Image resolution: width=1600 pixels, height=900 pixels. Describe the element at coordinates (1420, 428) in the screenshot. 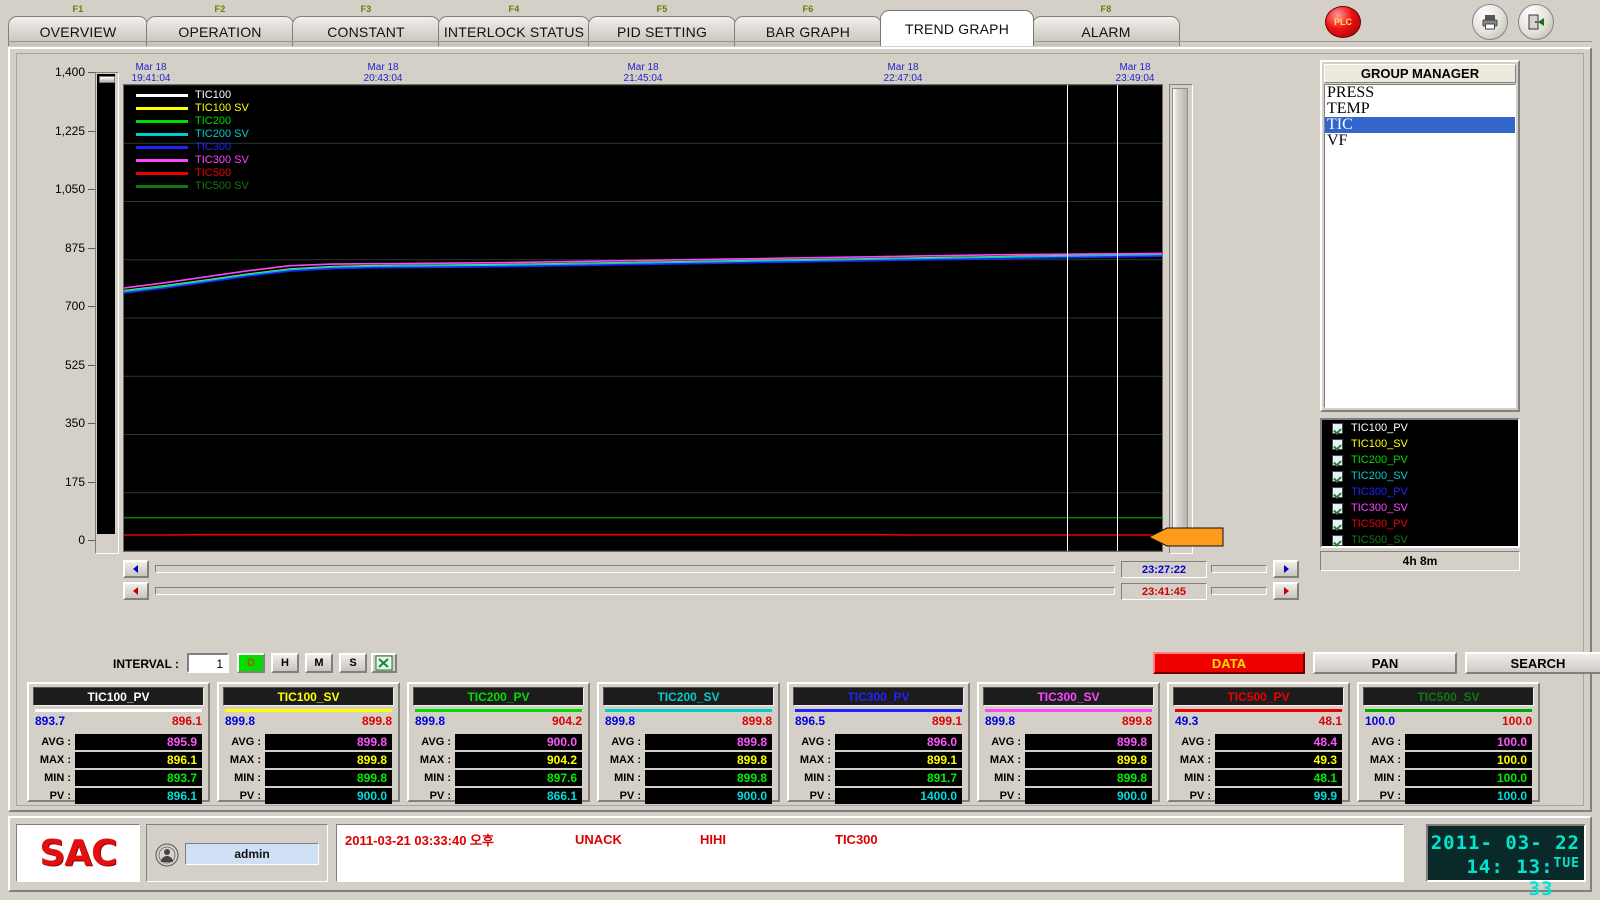

I see `tag-checkbox-row: TIC100_PV` at that location.